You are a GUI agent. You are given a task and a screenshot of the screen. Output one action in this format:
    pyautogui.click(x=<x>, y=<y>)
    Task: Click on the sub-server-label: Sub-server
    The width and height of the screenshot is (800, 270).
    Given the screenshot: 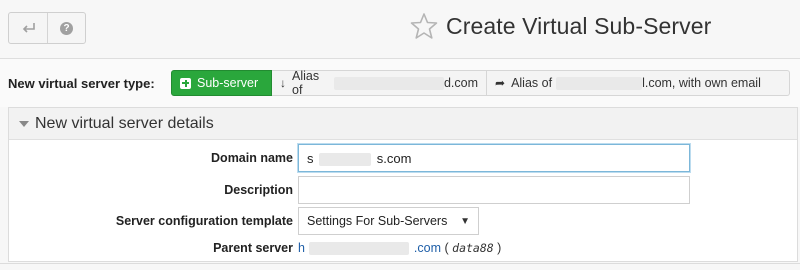 What is the action you would take?
    pyautogui.click(x=228, y=83)
    